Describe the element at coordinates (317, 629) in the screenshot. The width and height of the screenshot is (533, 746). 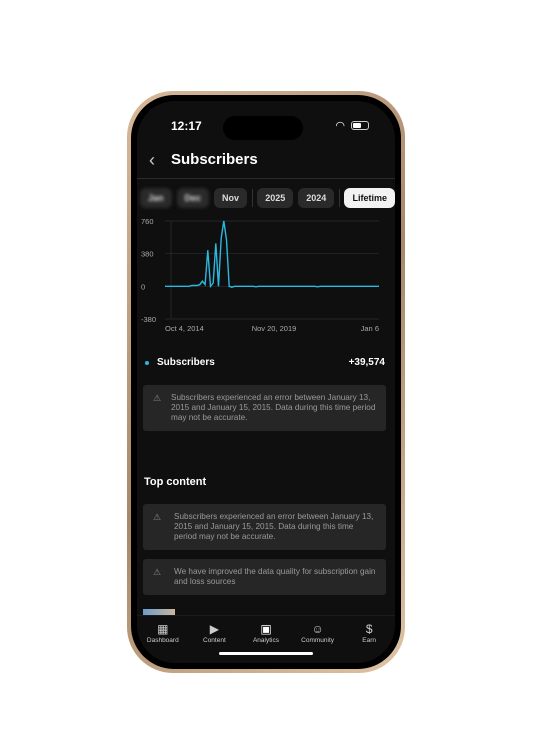
I see `community-icon: ☺` at that location.